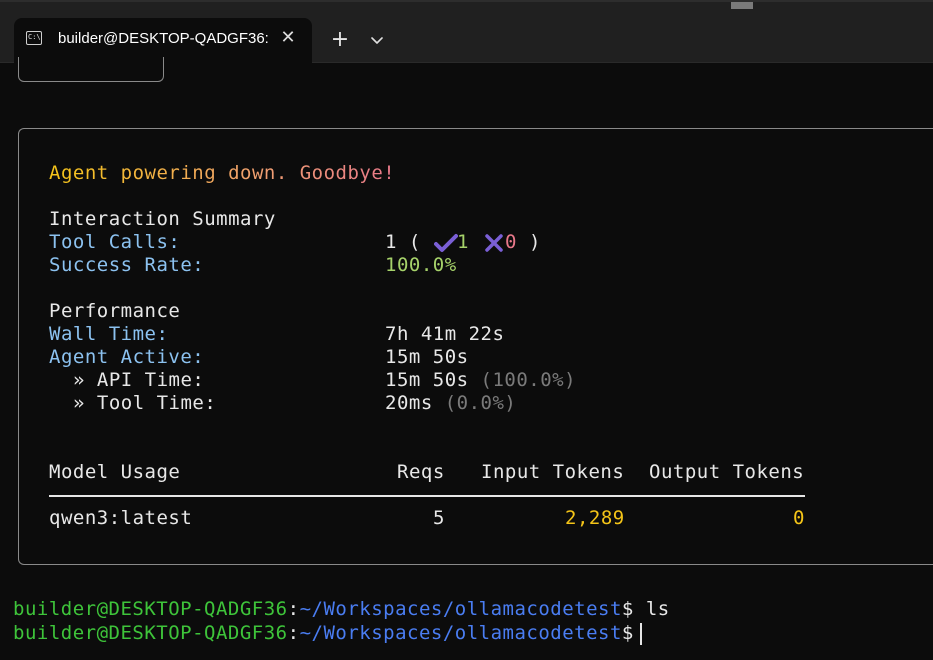  Describe the element at coordinates (115, 311) in the screenshot. I see `performance-heading: Performance` at that location.